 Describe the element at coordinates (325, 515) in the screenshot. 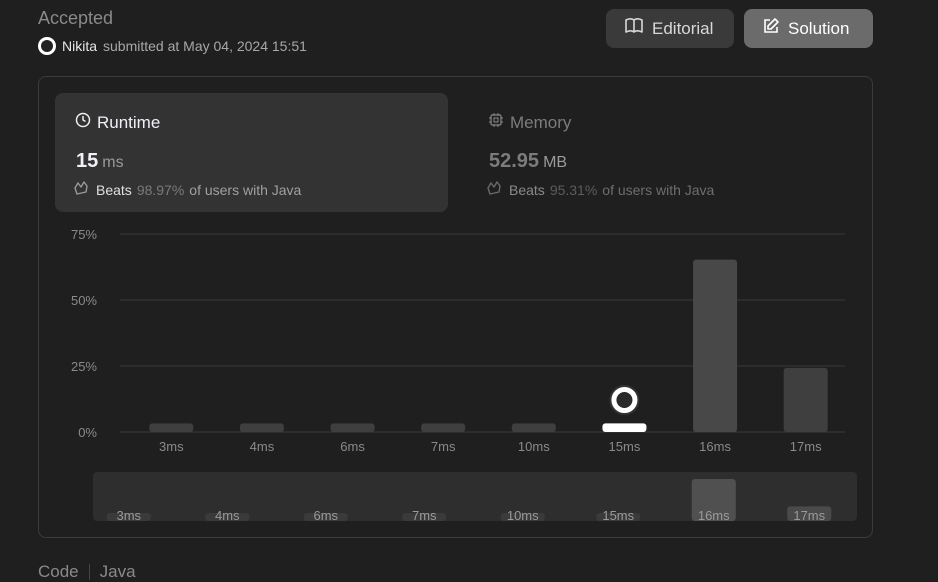

I see `navigator-label: 6ms` at that location.